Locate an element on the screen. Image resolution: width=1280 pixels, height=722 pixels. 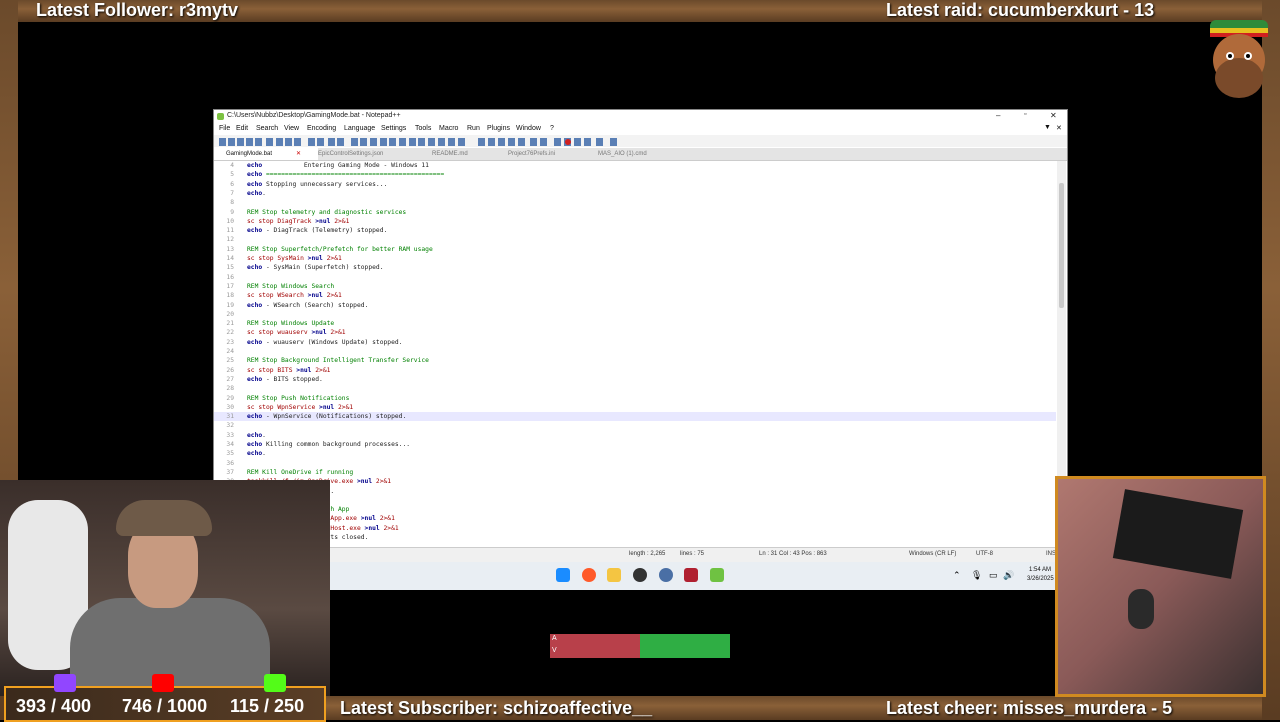
clock-date: 3/26/2025 is located at coordinates (1040, 579).